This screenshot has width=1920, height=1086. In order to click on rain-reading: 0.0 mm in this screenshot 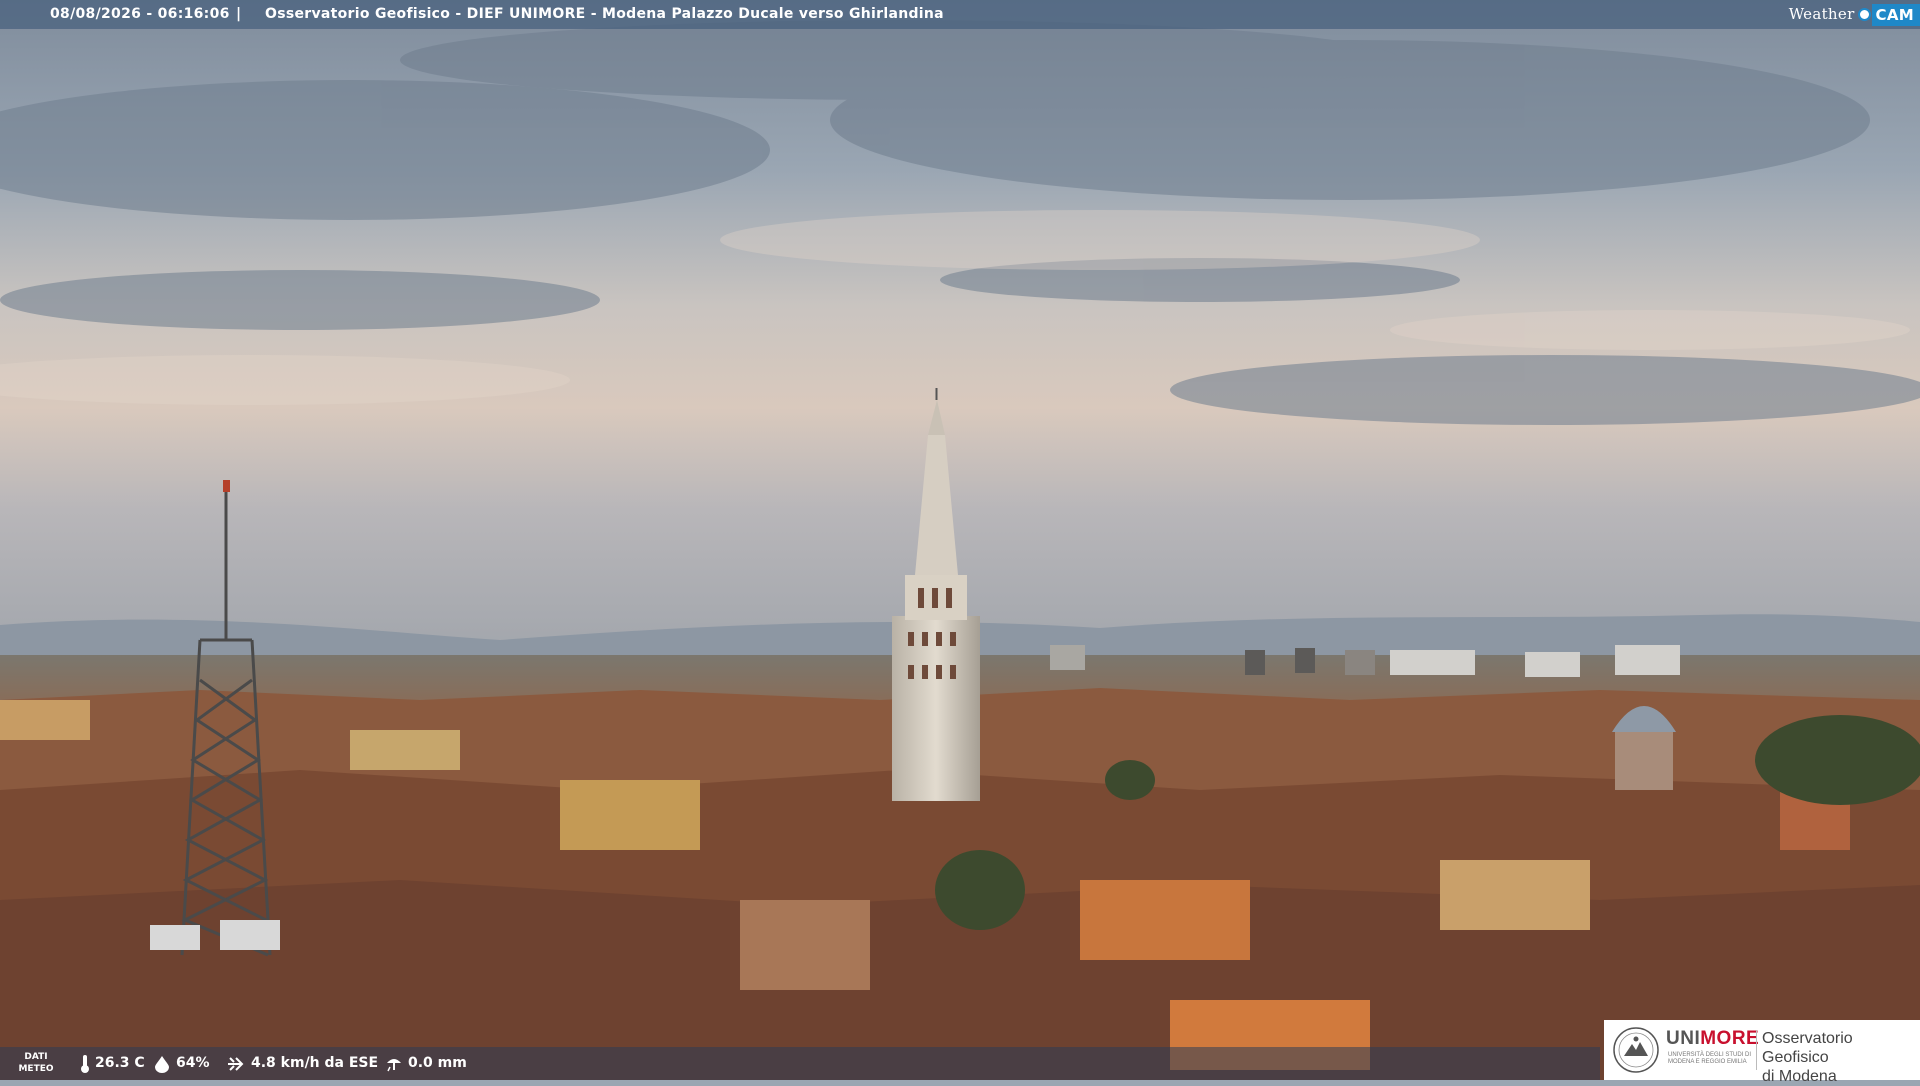, I will do `click(426, 1063)`.